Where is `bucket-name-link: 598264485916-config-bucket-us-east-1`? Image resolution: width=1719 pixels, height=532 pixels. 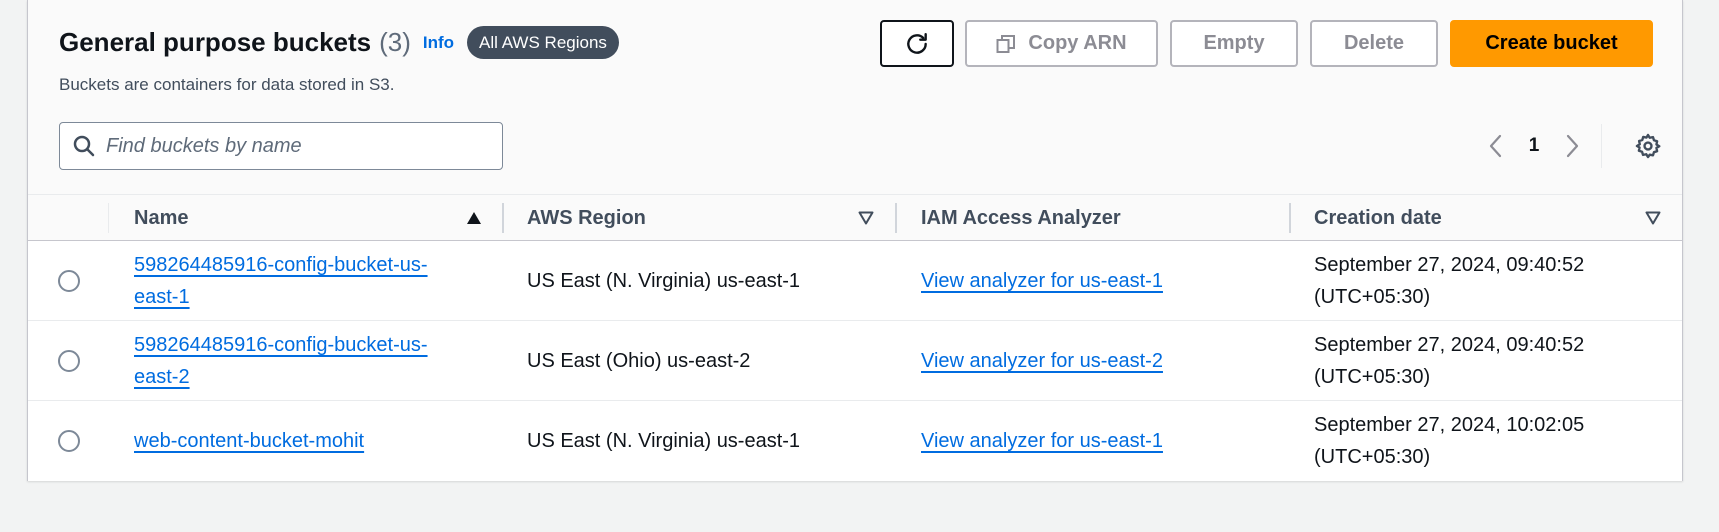
bucket-name-link: 598264485916-config-bucket-us-east-1 is located at coordinates (299, 281).